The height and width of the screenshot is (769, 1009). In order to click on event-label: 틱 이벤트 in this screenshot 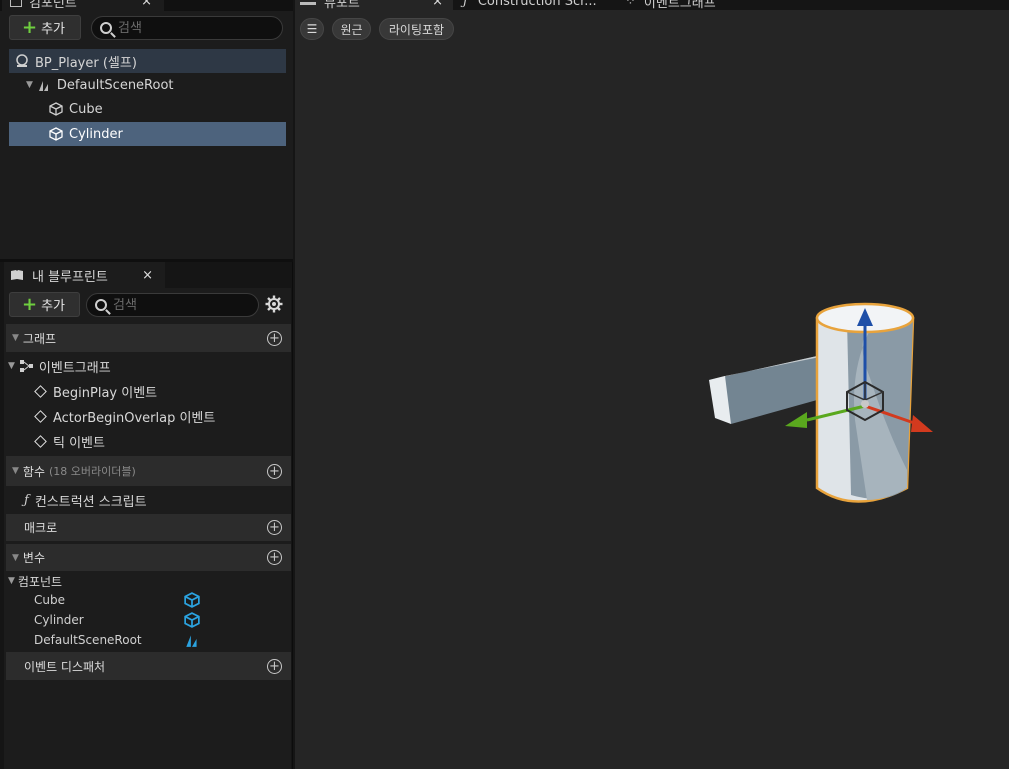, I will do `click(79, 443)`.